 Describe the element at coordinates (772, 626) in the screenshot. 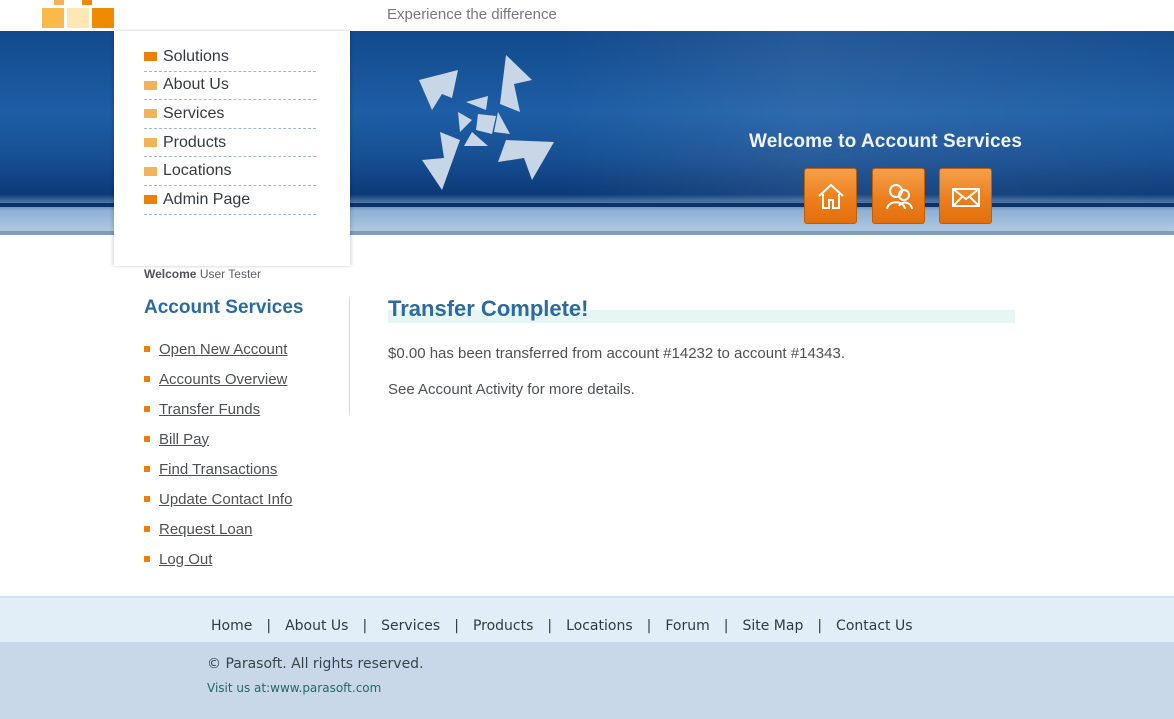

I see `footer-link-site-map: Site Map` at that location.